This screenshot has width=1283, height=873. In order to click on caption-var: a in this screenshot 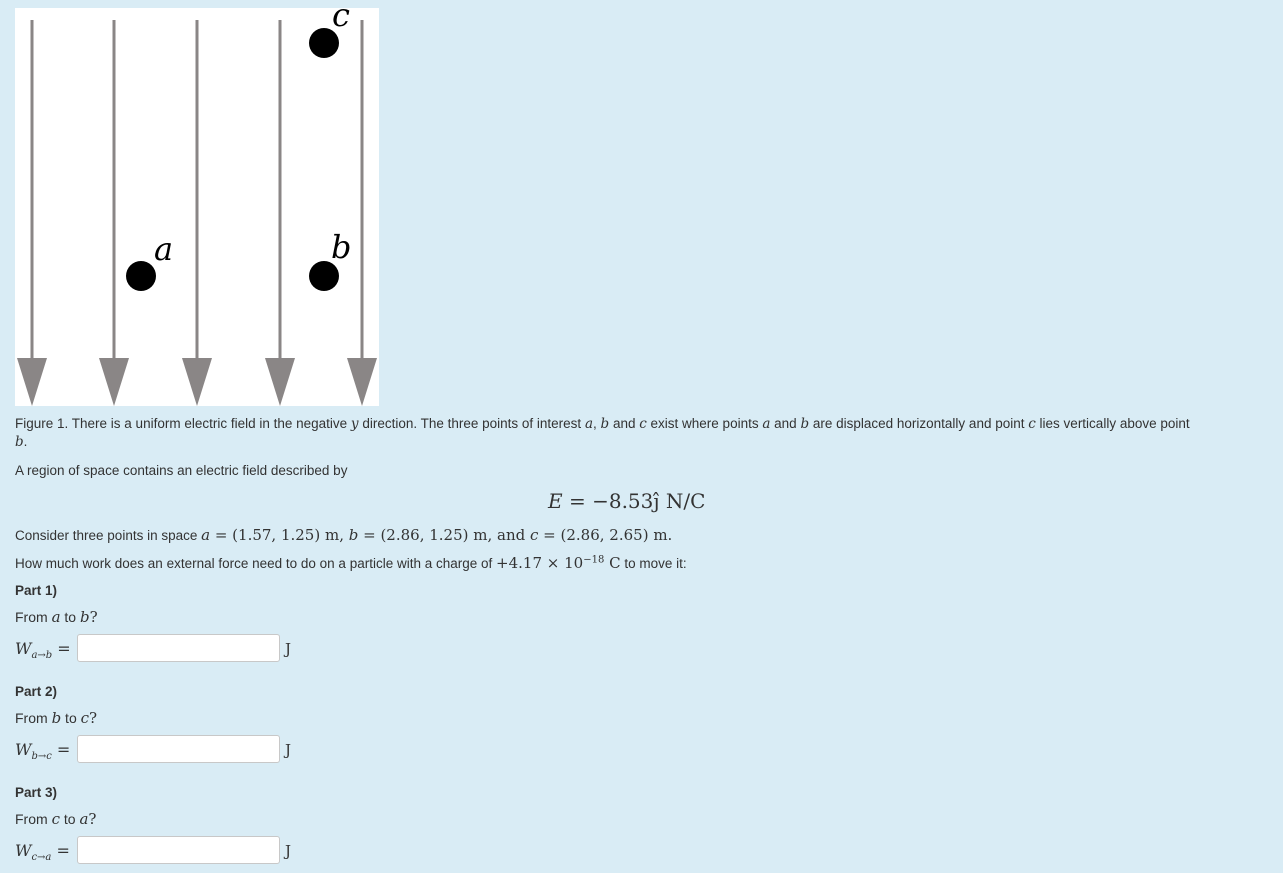, I will do `click(589, 424)`.